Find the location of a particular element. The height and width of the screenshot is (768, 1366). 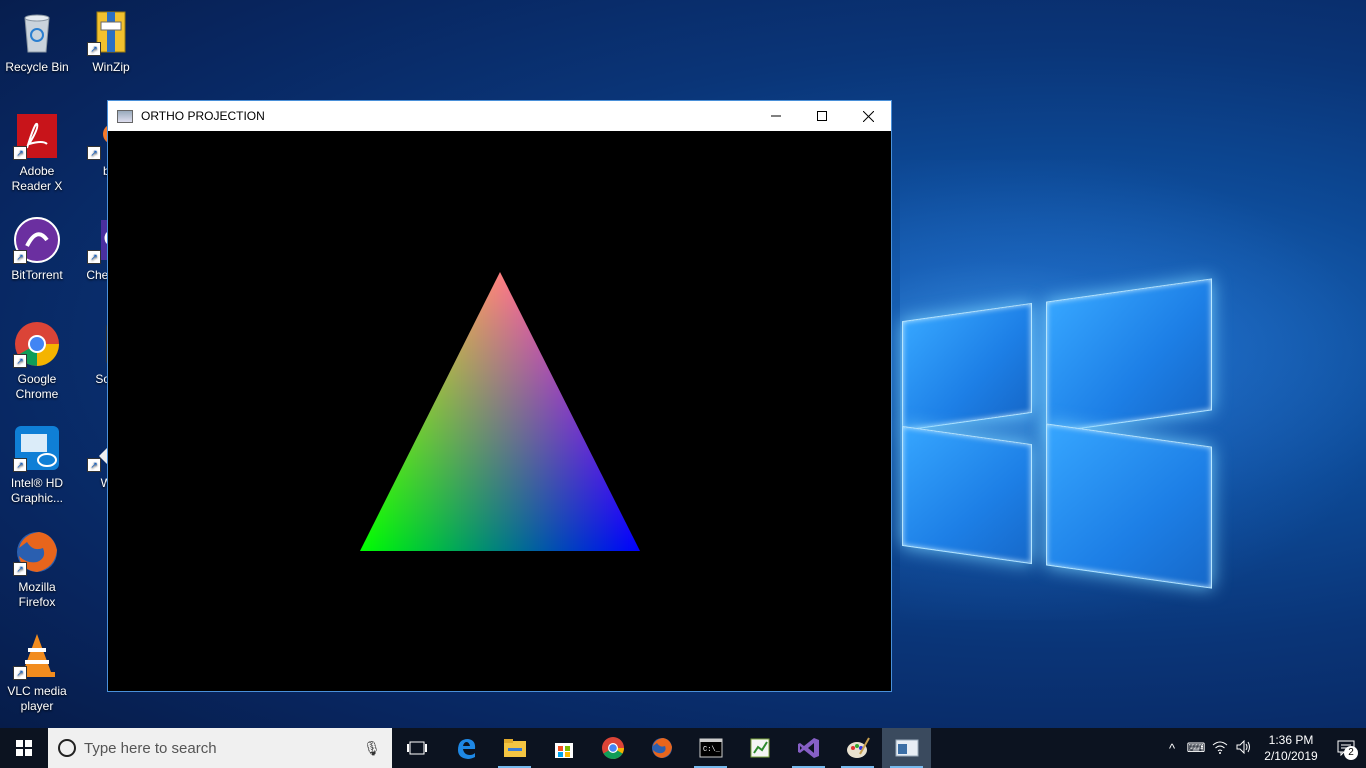

paint-icon is located at coordinates (858, 747).